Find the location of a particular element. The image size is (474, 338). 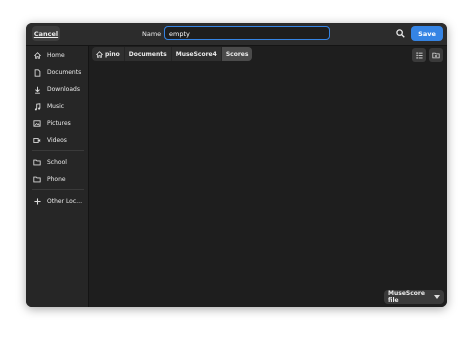

video-icon is located at coordinates (37, 140).